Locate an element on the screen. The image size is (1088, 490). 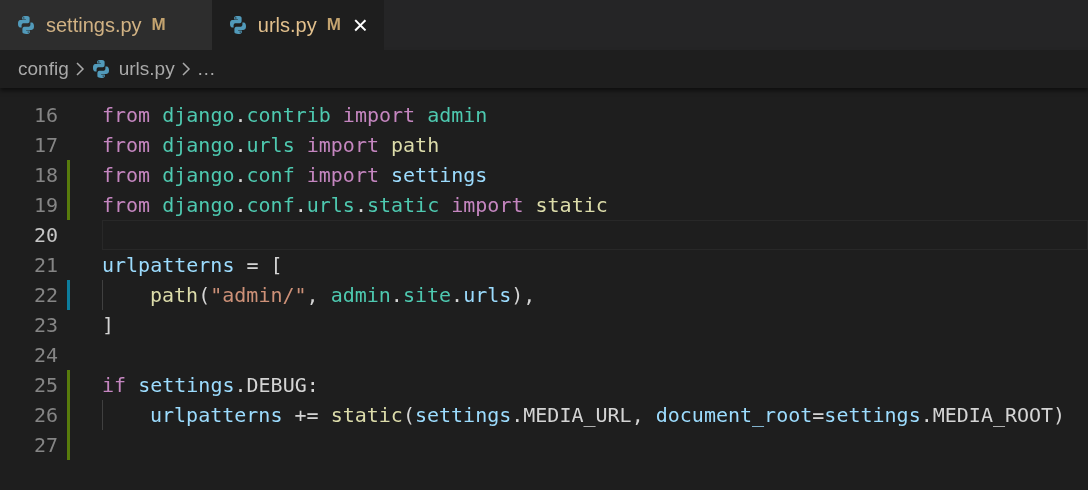
code-line: from django.urls import path is located at coordinates (271, 145).